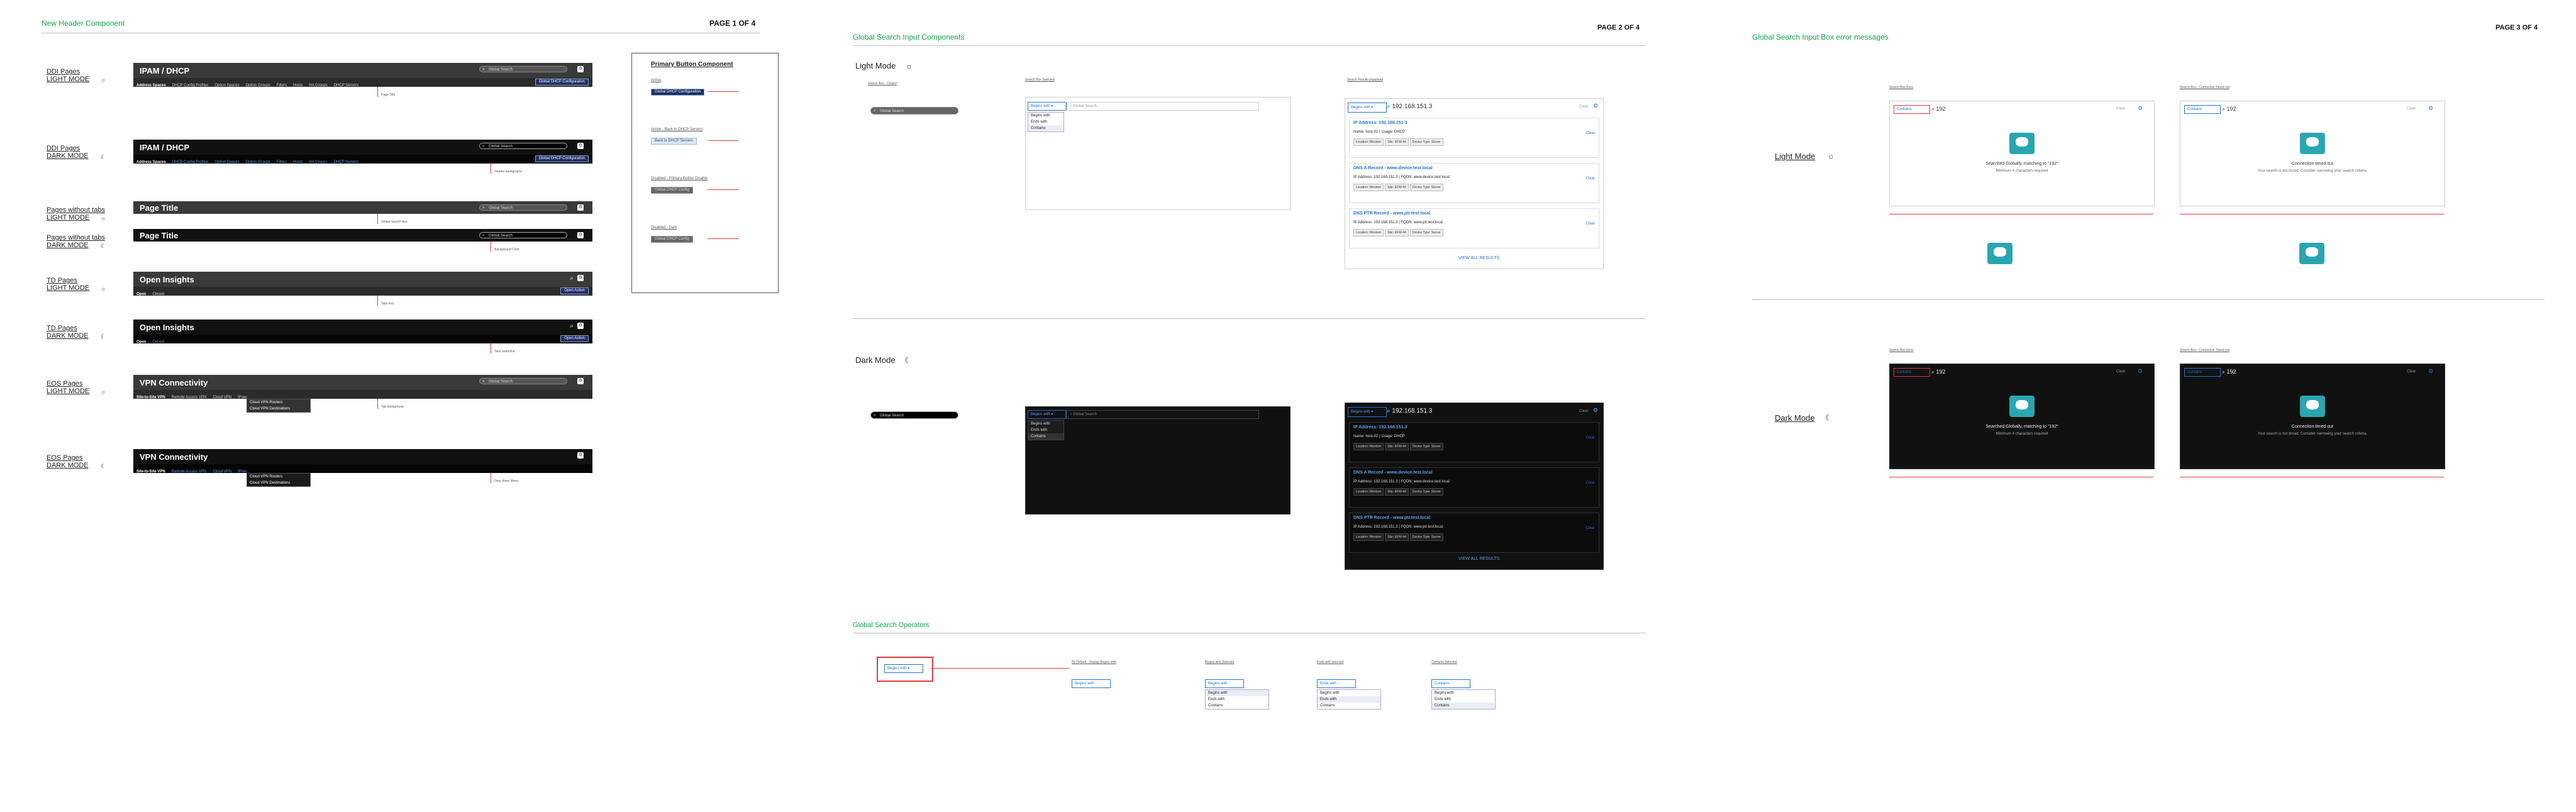 This screenshot has width=2576, height=812. Describe the element at coordinates (1162, 414) in the screenshot. I see `search-input-selected-dark: ⌕ Global Search` at that location.